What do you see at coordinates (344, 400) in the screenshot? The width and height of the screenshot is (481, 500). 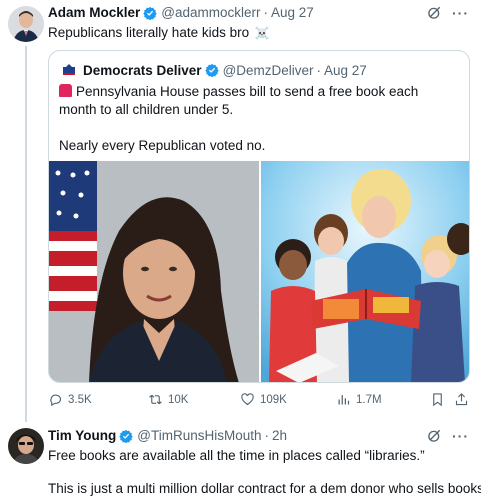 I see `views-icon` at bounding box center [344, 400].